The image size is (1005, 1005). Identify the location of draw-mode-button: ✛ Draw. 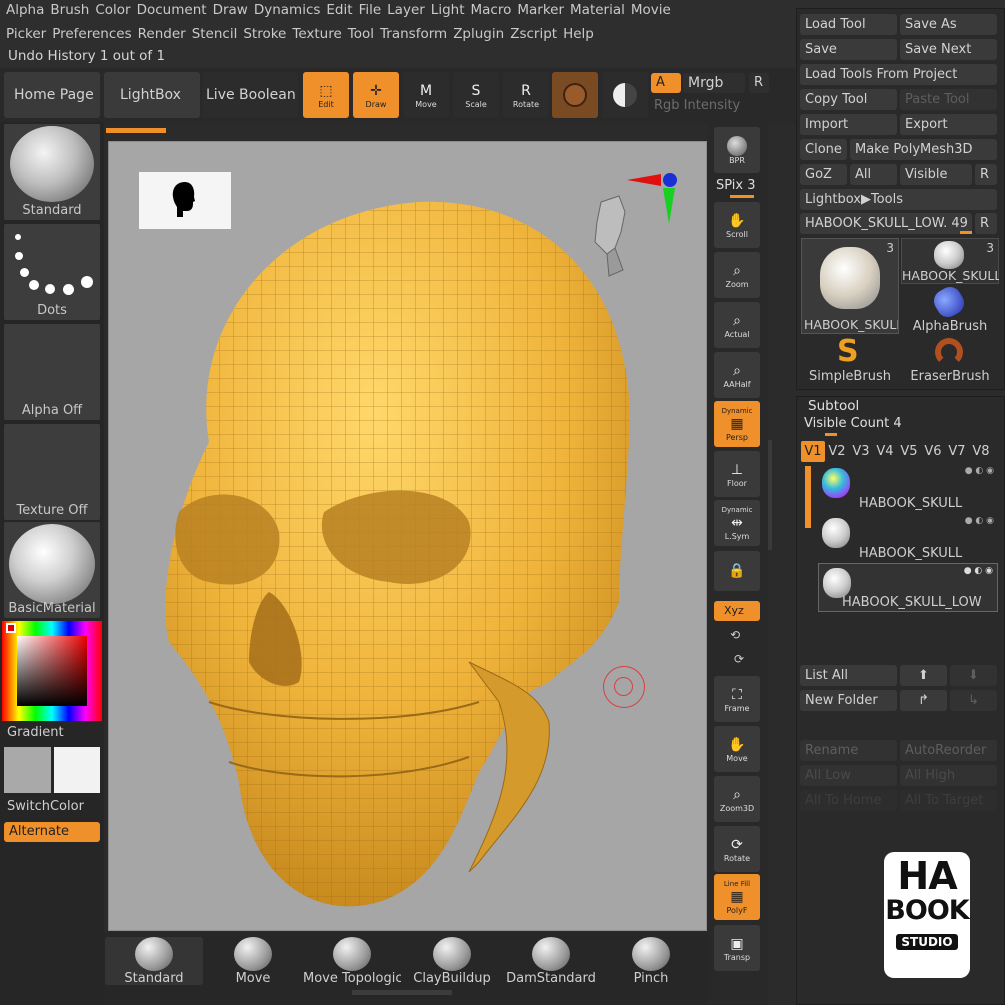
(376, 95).